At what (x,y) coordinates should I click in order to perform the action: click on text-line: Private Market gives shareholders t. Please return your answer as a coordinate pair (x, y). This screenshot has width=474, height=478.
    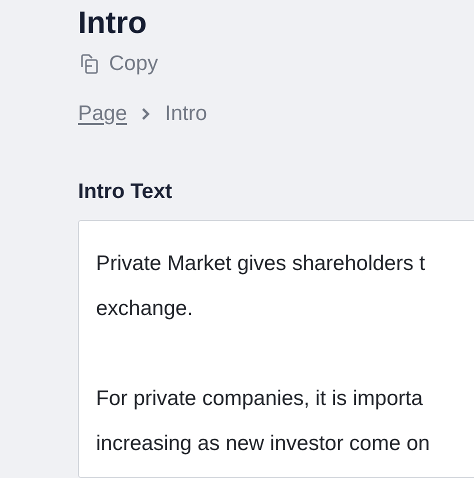
    Looking at the image, I should click on (261, 264).